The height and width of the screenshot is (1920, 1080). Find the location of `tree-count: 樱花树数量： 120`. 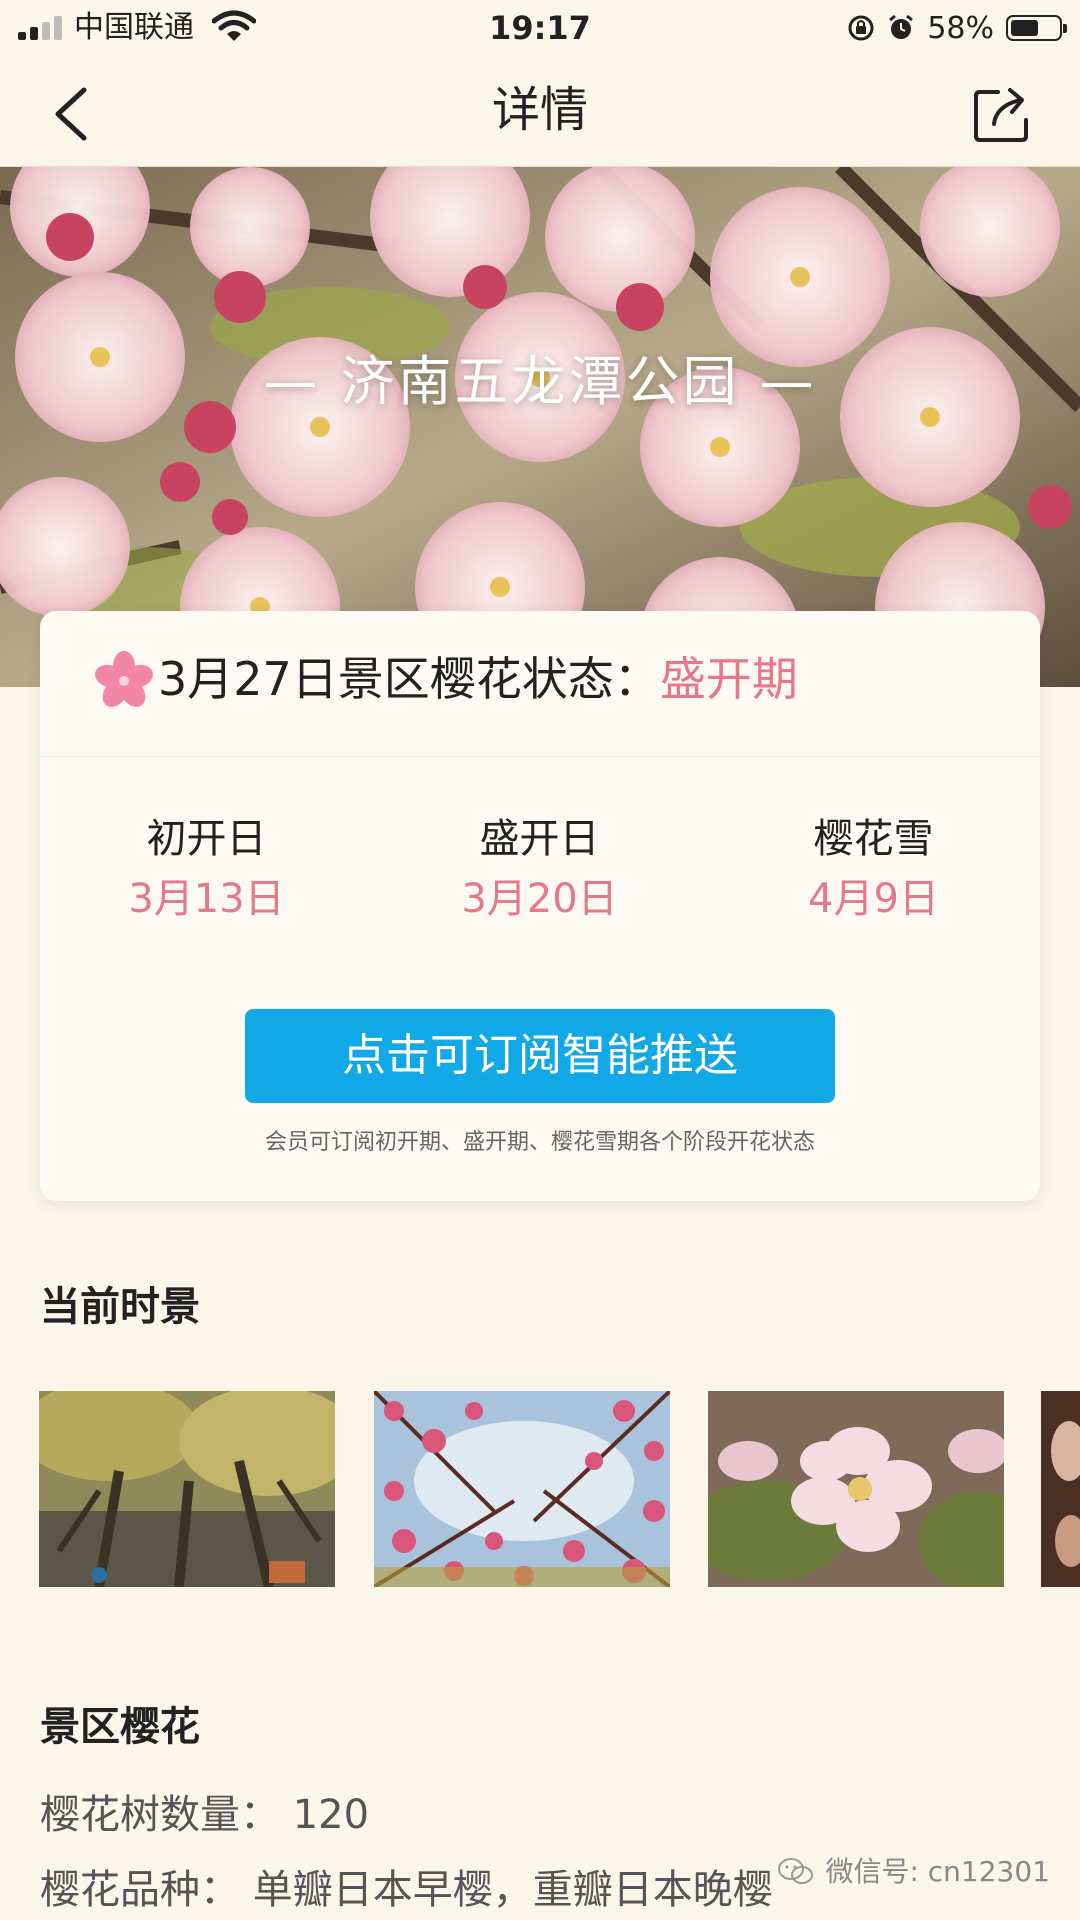

tree-count: 樱花树数量： 120 is located at coordinates (205, 1815).